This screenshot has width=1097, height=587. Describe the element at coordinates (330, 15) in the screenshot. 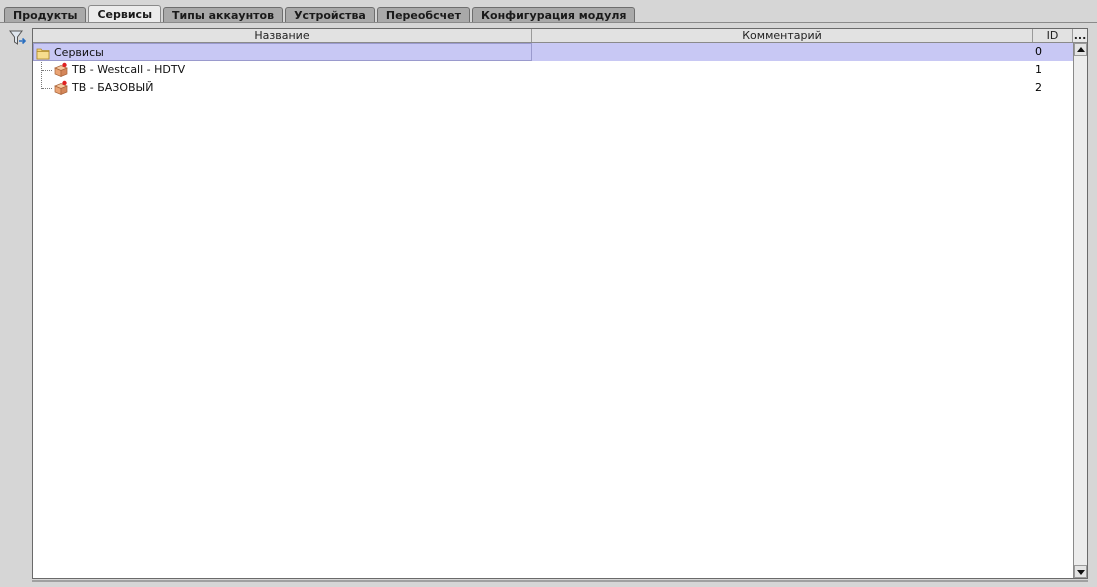

I see `tab-devices: Устройства` at that location.